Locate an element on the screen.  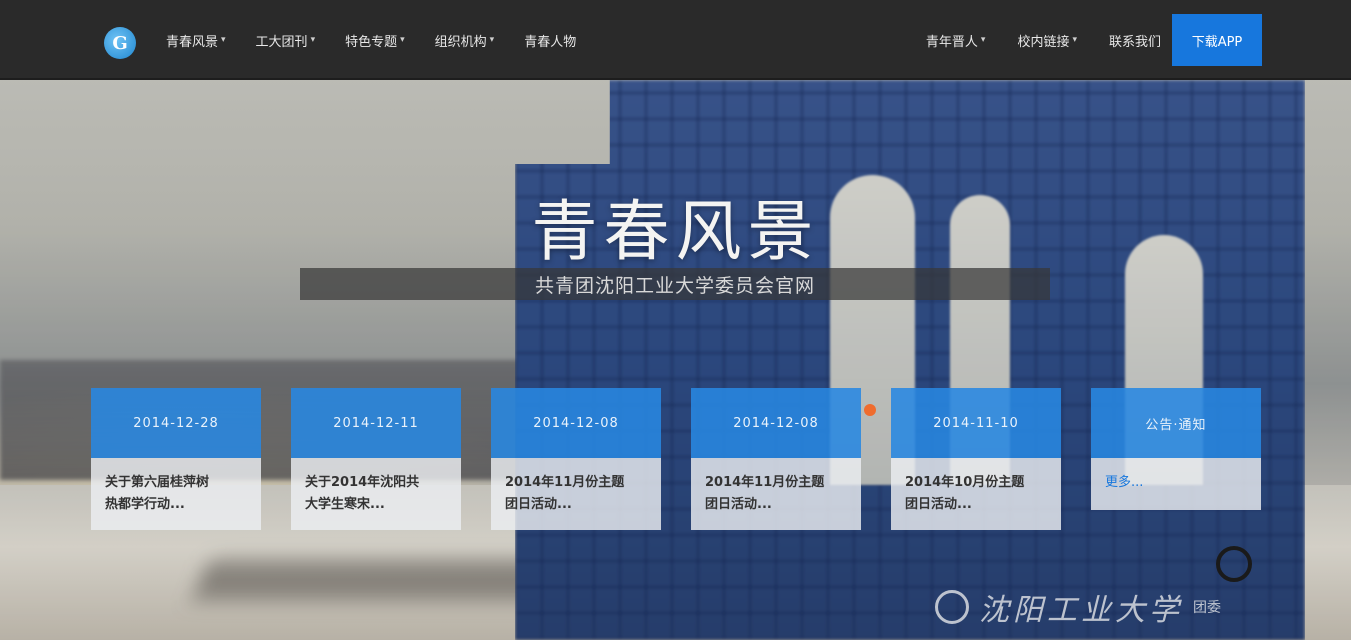
nav-item-scenery: 青春风景 ▾ is located at coordinates (196, 40).